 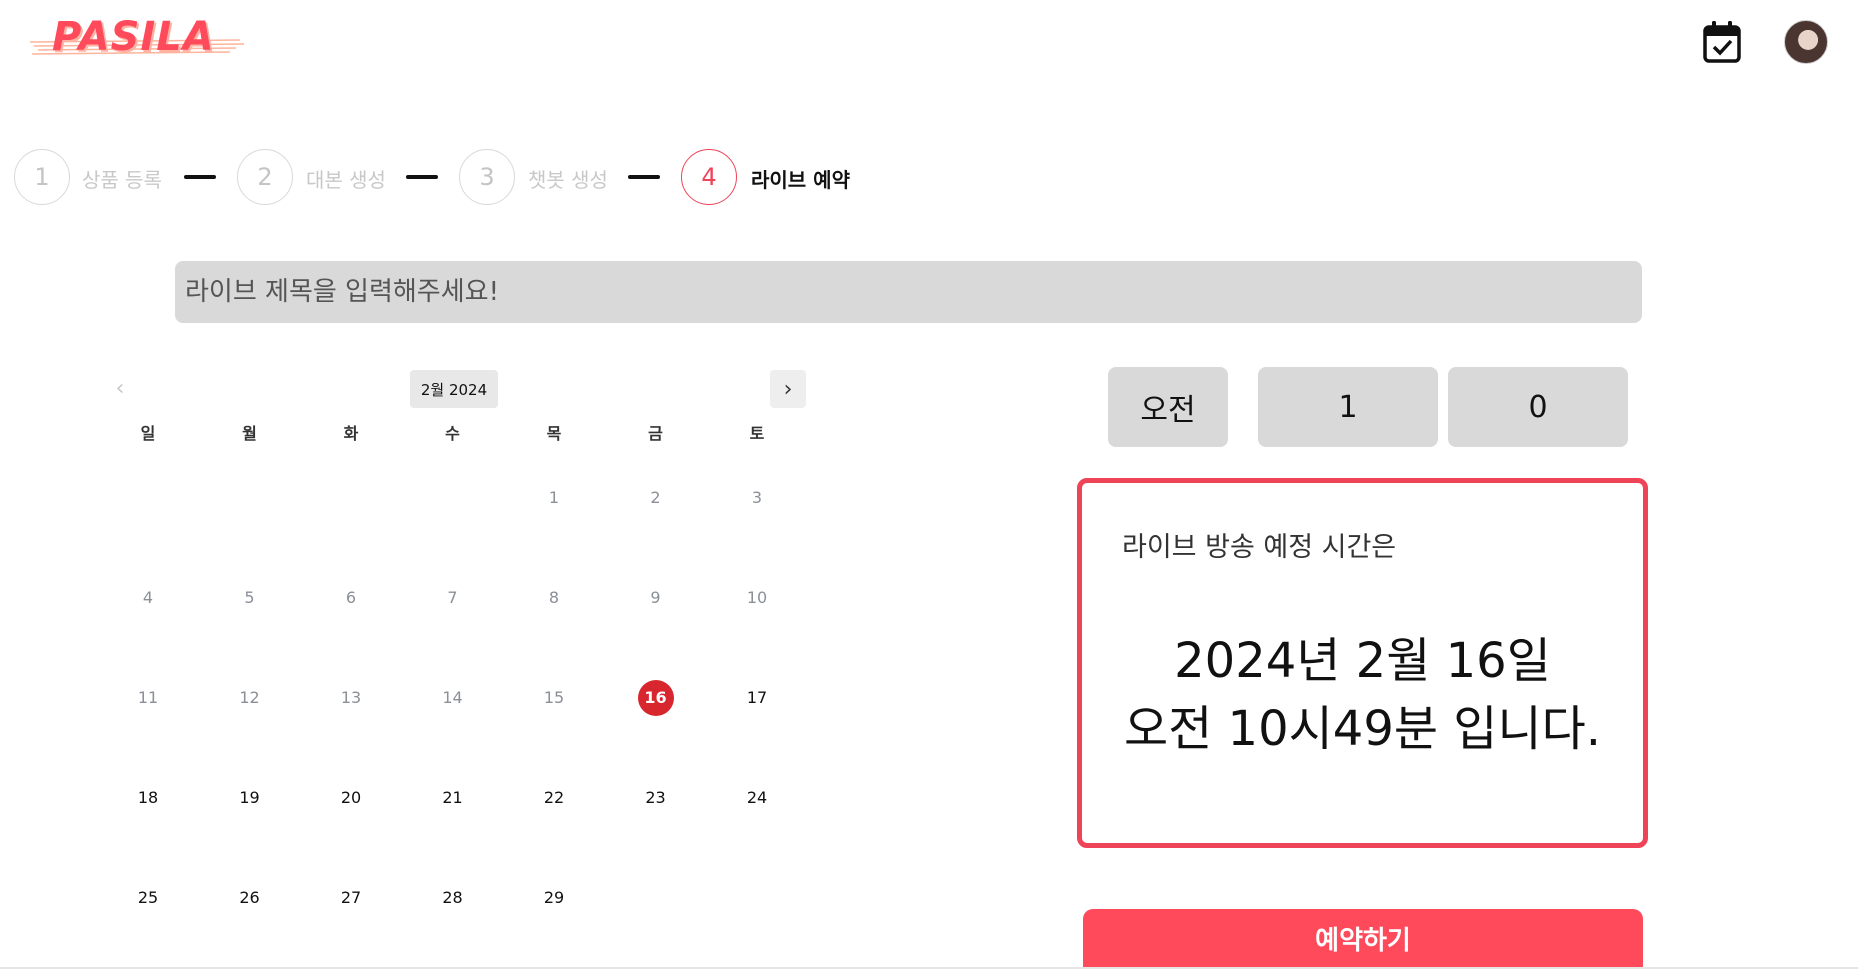 I want to click on calendar-day: 22, so click(x=554, y=798).